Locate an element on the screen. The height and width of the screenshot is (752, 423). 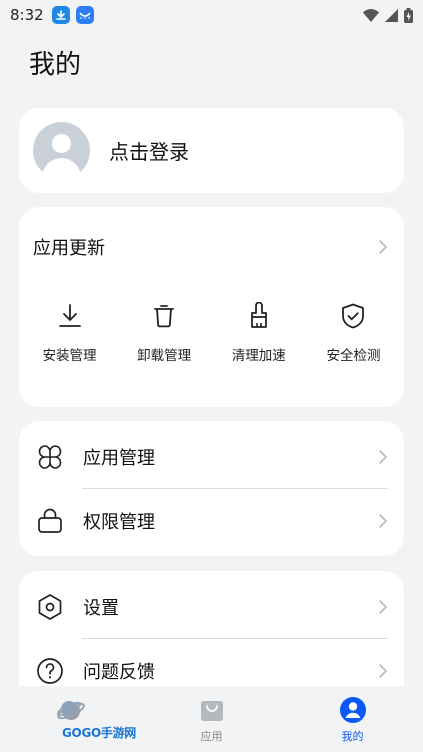
wifi-icon is located at coordinates (371, 15).